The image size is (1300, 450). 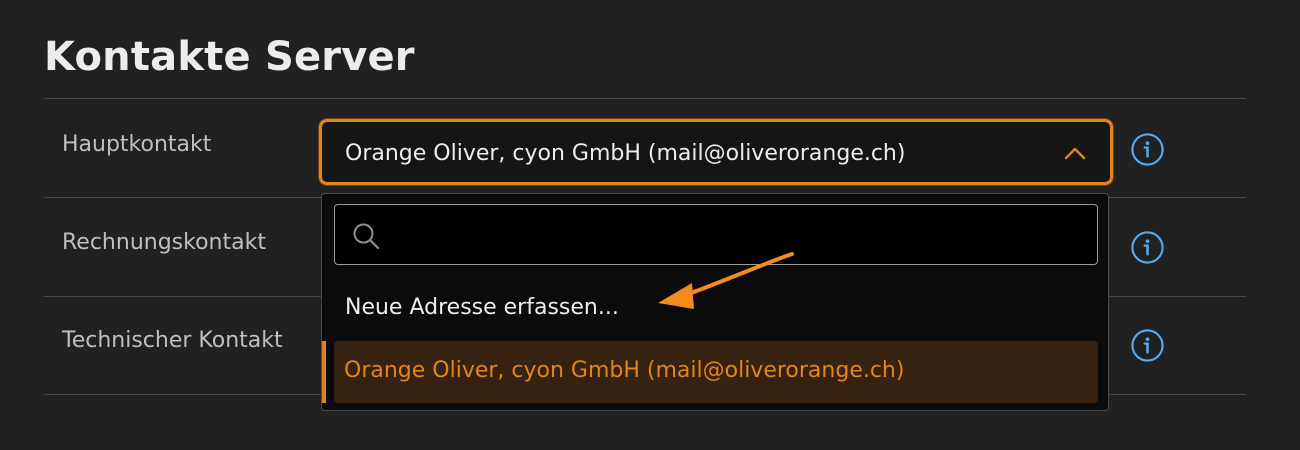 I want to click on chevron-up-icon, so click(x=1075, y=153).